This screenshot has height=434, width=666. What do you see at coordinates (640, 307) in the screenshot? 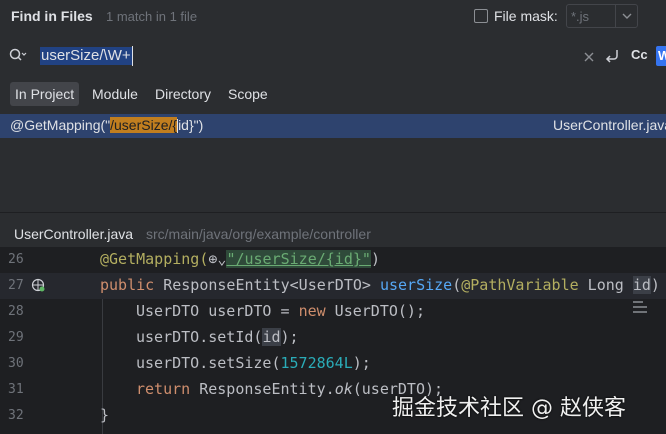
I see `reader-mode-icon` at bounding box center [640, 307].